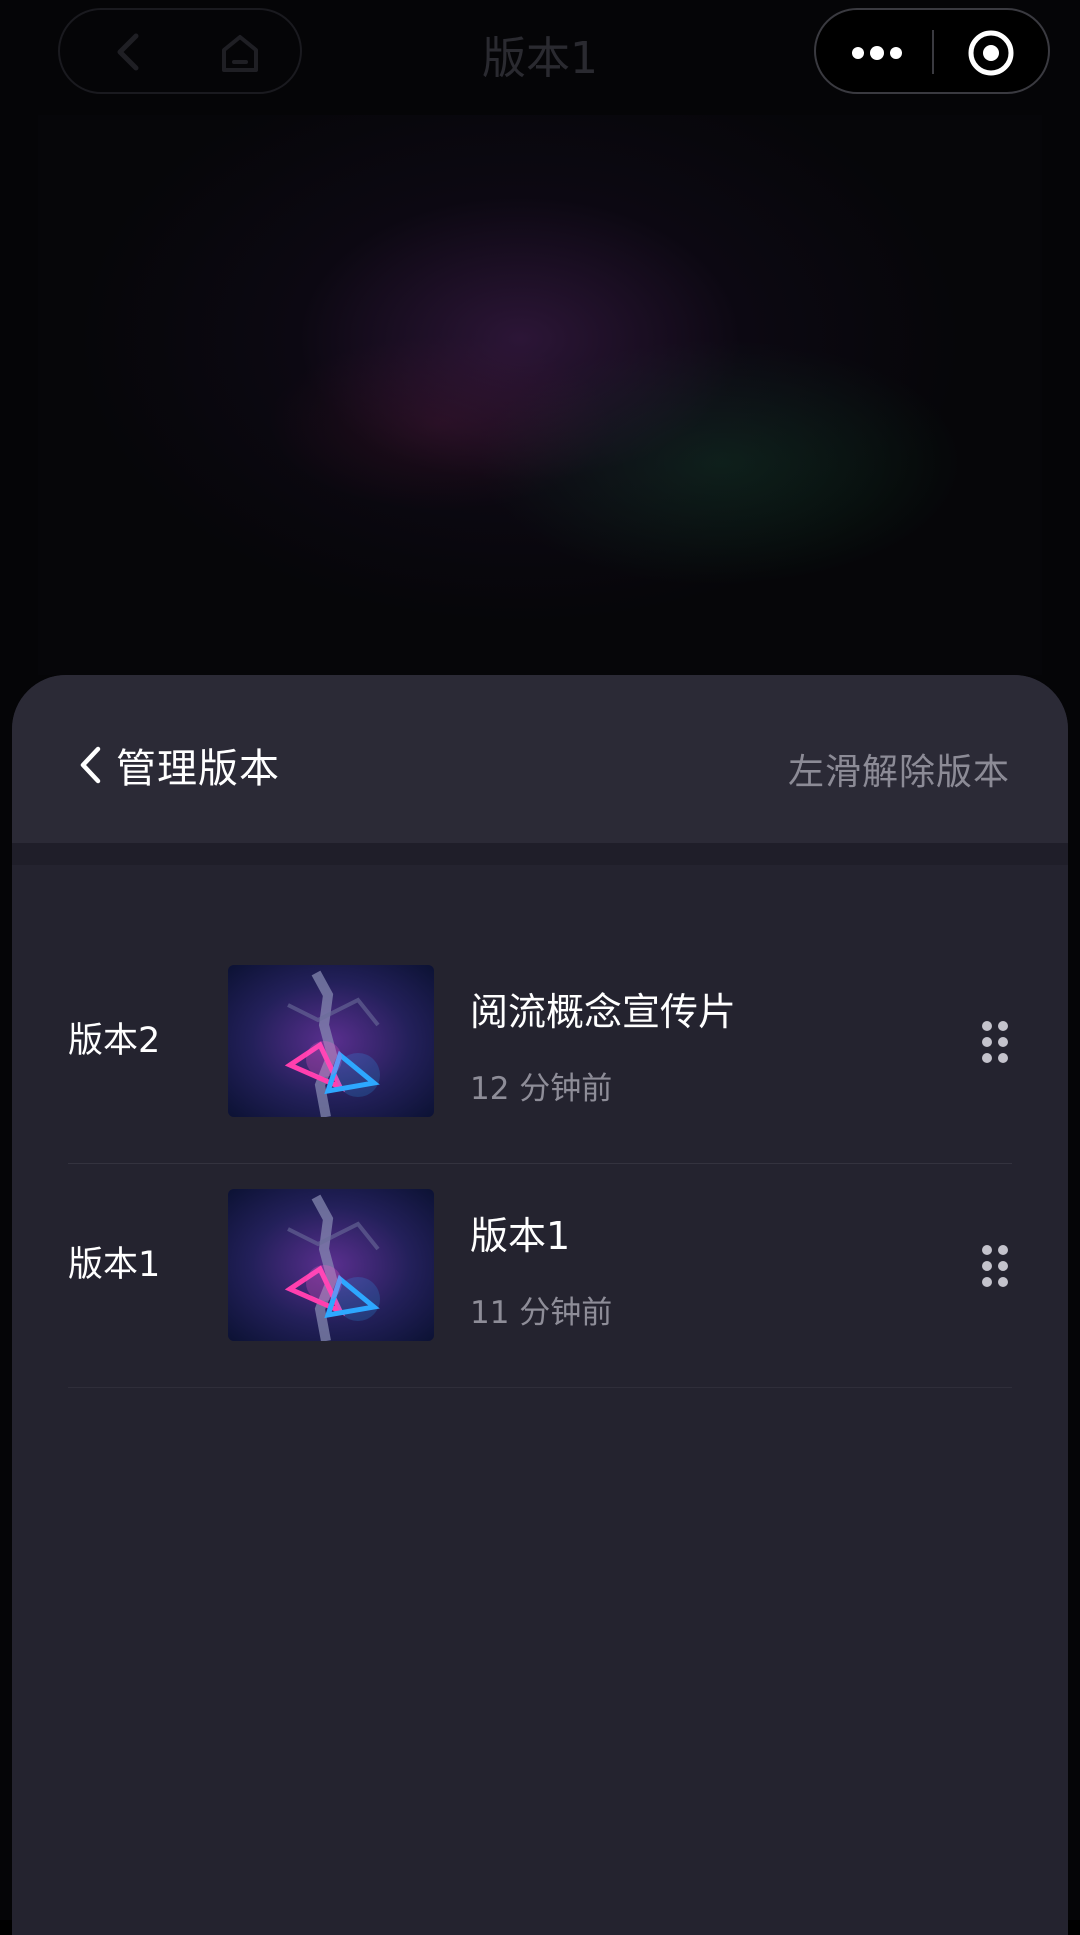  Describe the element at coordinates (540, 854) in the screenshot. I see `header-separator` at that location.